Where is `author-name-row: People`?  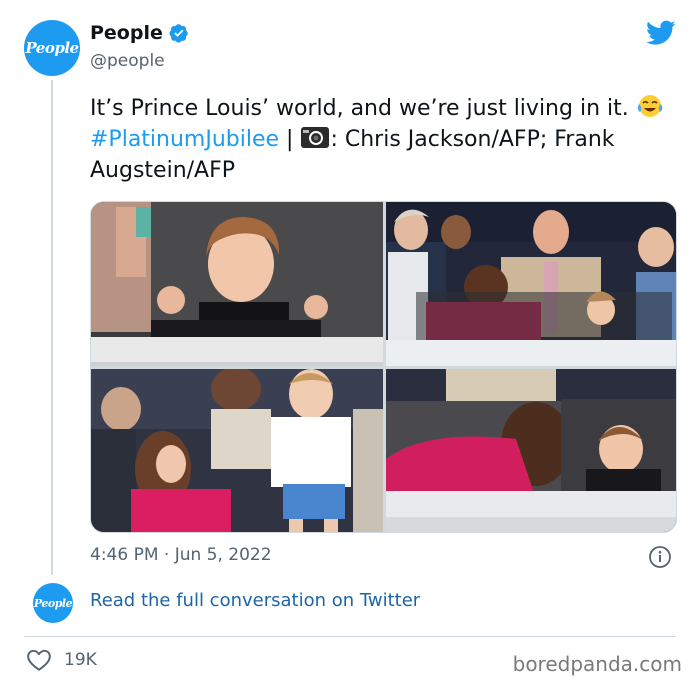
author-name-row: People is located at coordinates (139, 33).